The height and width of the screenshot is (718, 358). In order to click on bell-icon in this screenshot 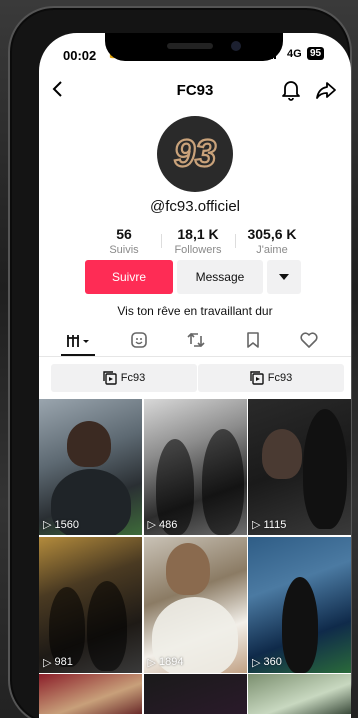, I will do `click(291, 90)`.